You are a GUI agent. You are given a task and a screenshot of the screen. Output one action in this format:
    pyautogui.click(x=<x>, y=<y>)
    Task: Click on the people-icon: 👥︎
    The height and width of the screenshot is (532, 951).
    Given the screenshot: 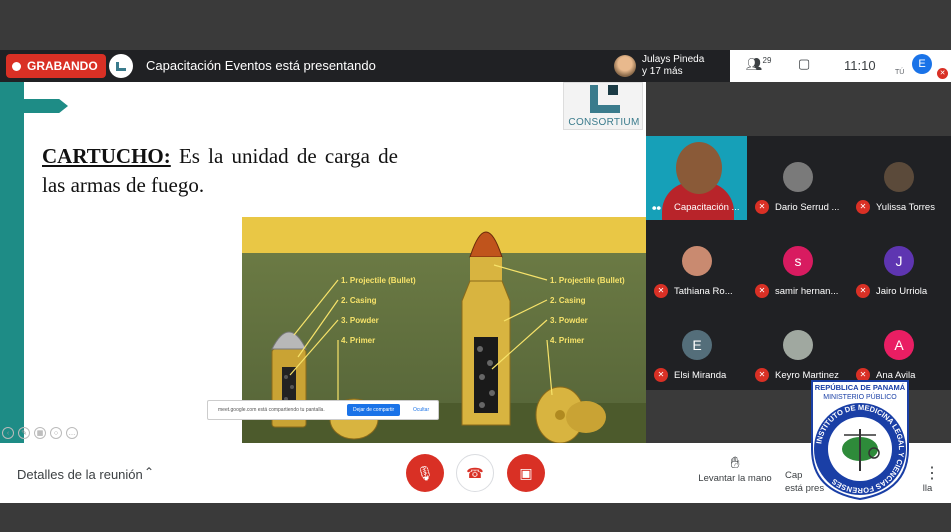 What is the action you would take?
    pyautogui.click(x=754, y=64)
    